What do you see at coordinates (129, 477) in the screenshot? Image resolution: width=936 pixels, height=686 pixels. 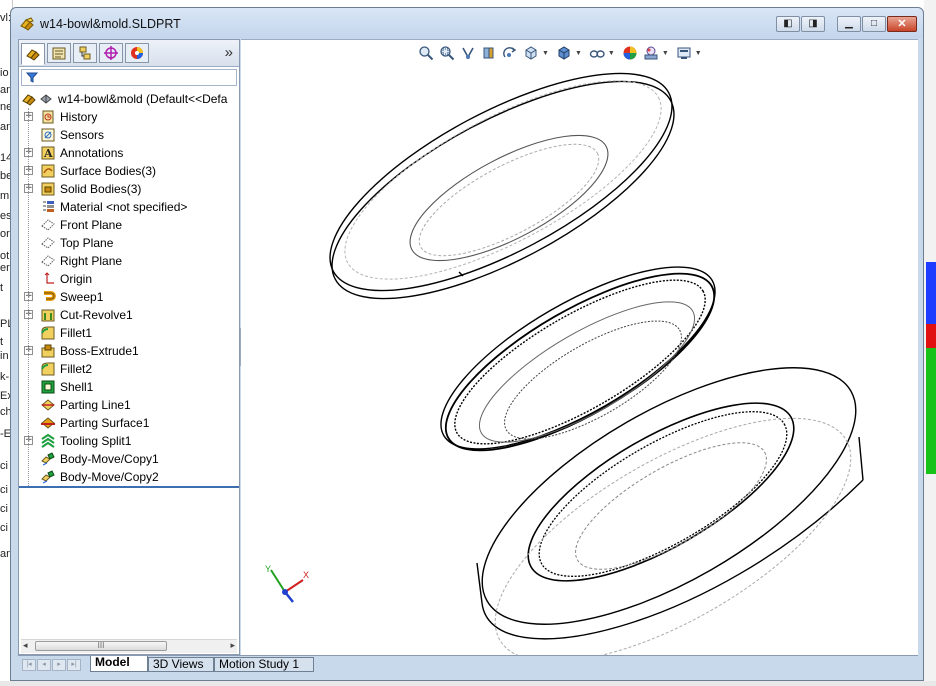 I see `tree-item-body-move-copy2: Body-Move/Copy2` at bounding box center [129, 477].